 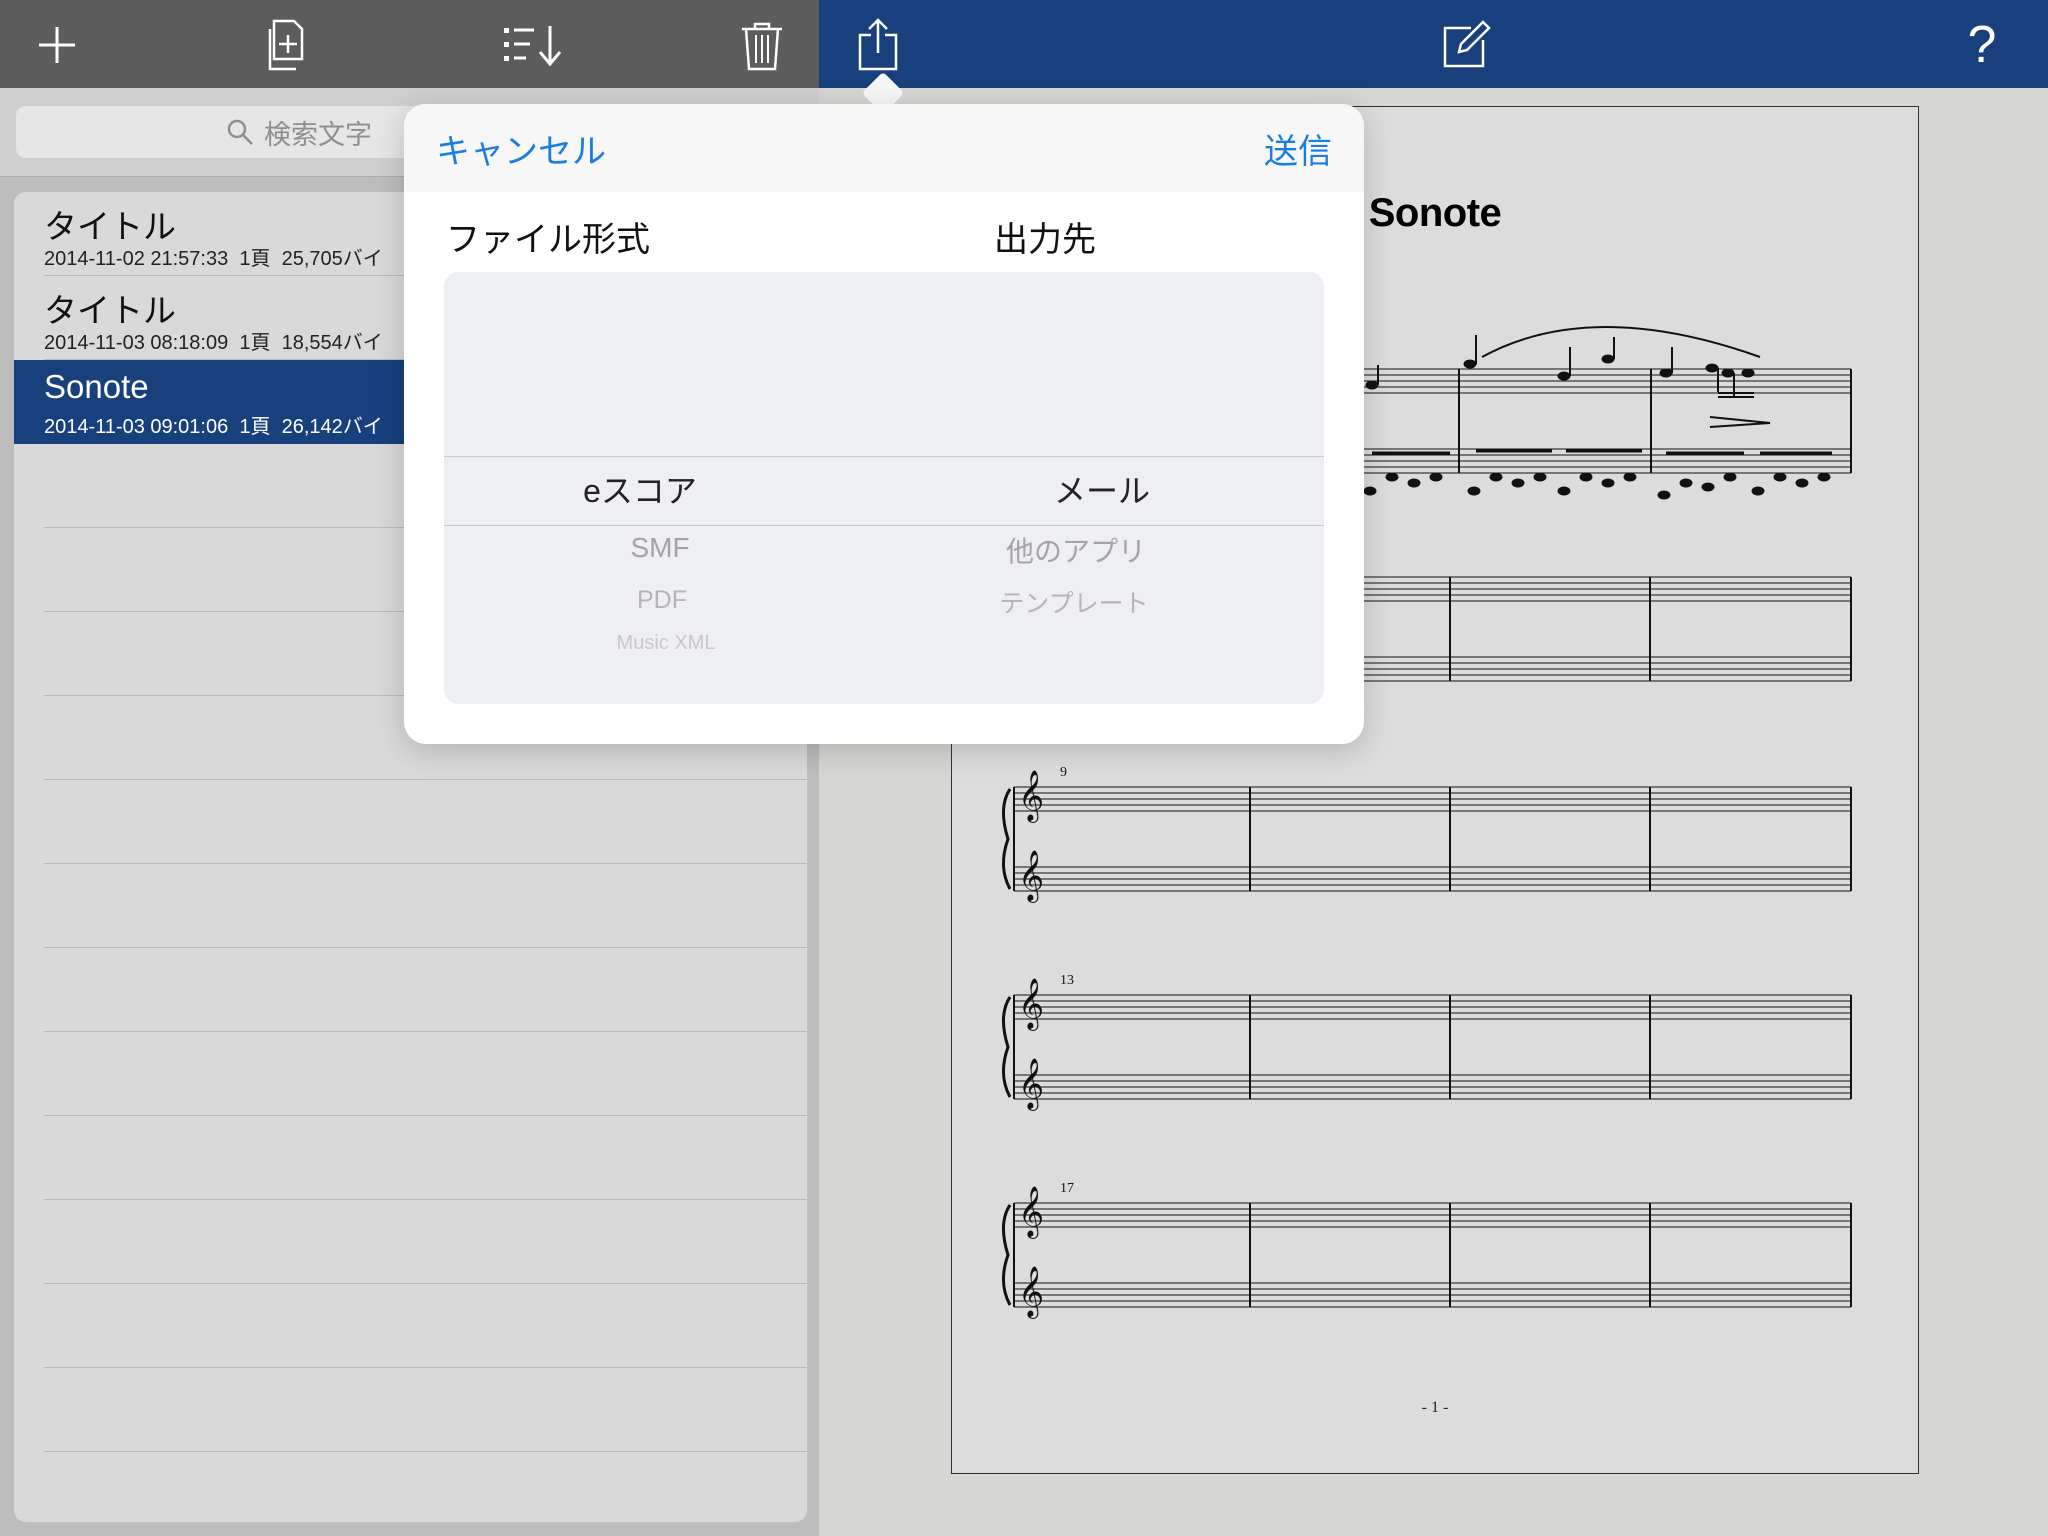 What do you see at coordinates (213, 343) in the screenshot?
I see `file-meta: 2014-11-03 08:18:09 1頁 18,554バイ` at bounding box center [213, 343].